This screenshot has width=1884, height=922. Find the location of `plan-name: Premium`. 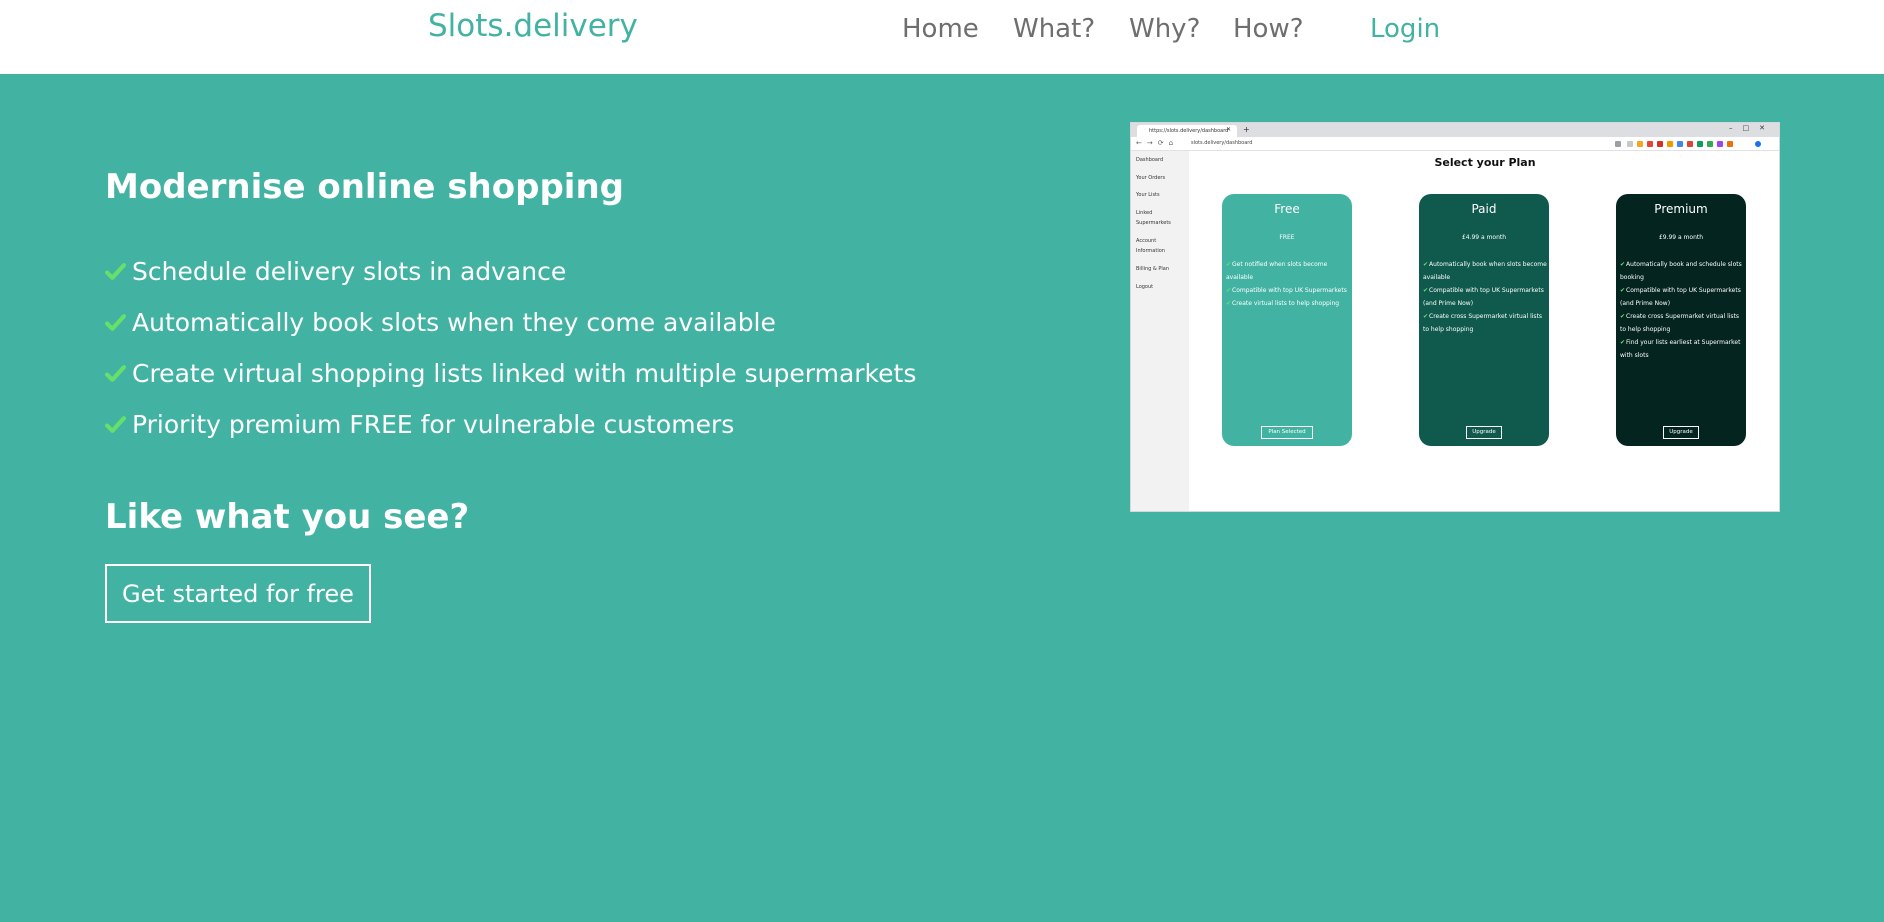

plan-name: Premium is located at coordinates (1681, 209).